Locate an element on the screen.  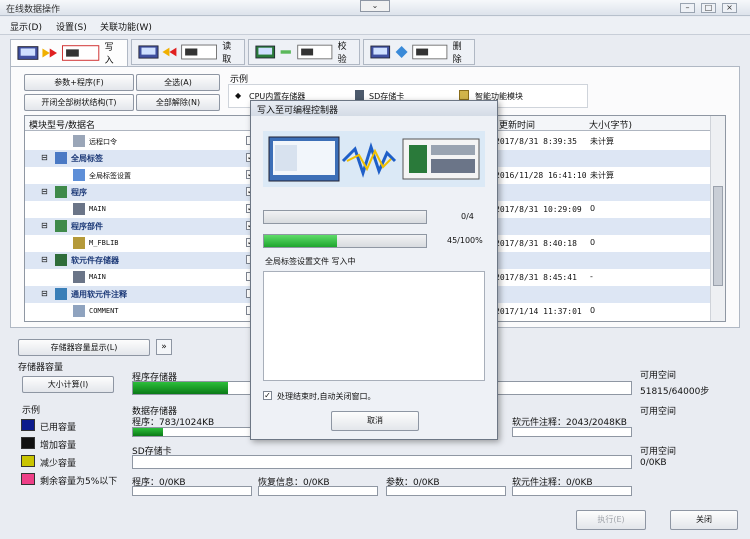
file-progress-text: 45/100% is located at coordinates (465, 240).